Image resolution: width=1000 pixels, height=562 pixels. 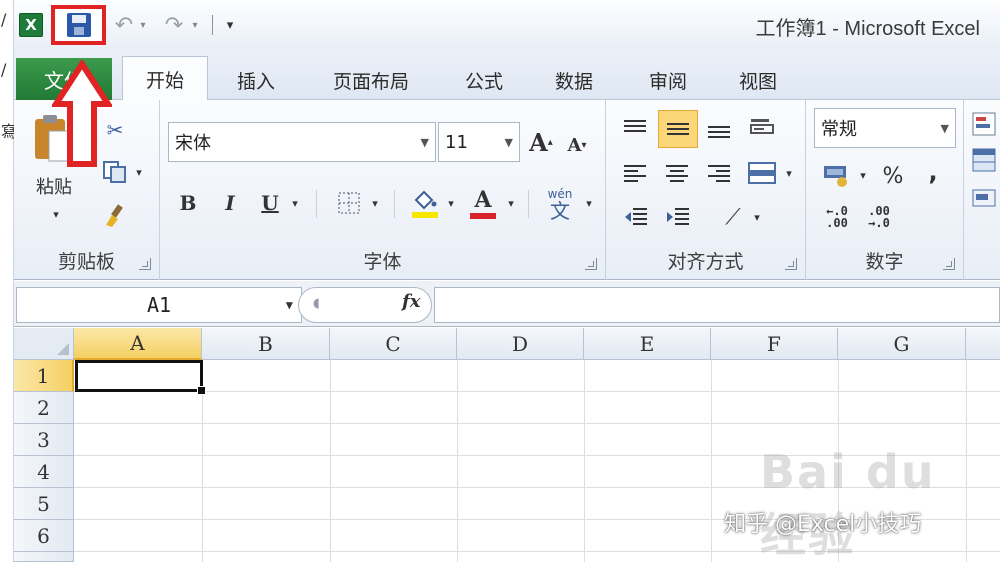 I want to click on align-right-button, so click(x=719, y=173).